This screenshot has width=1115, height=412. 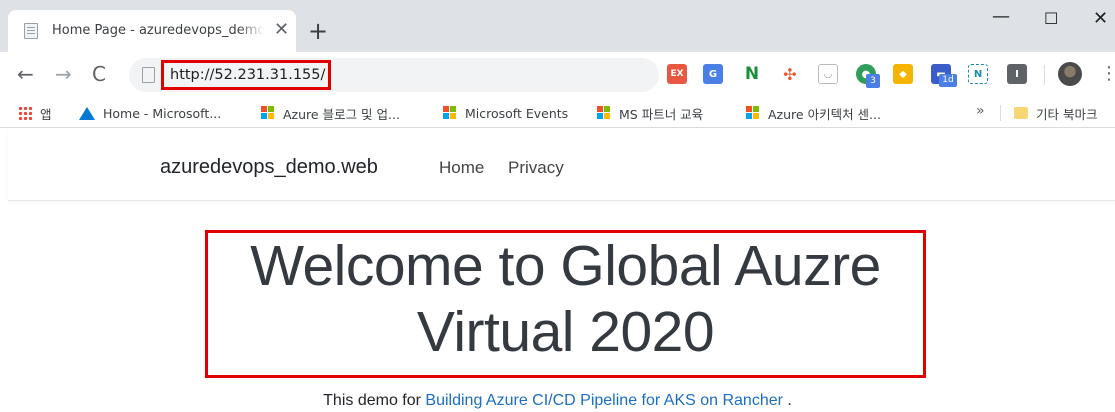 What do you see at coordinates (1051, 19) in the screenshot?
I see `maximize-button: ☐` at bounding box center [1051, 19].